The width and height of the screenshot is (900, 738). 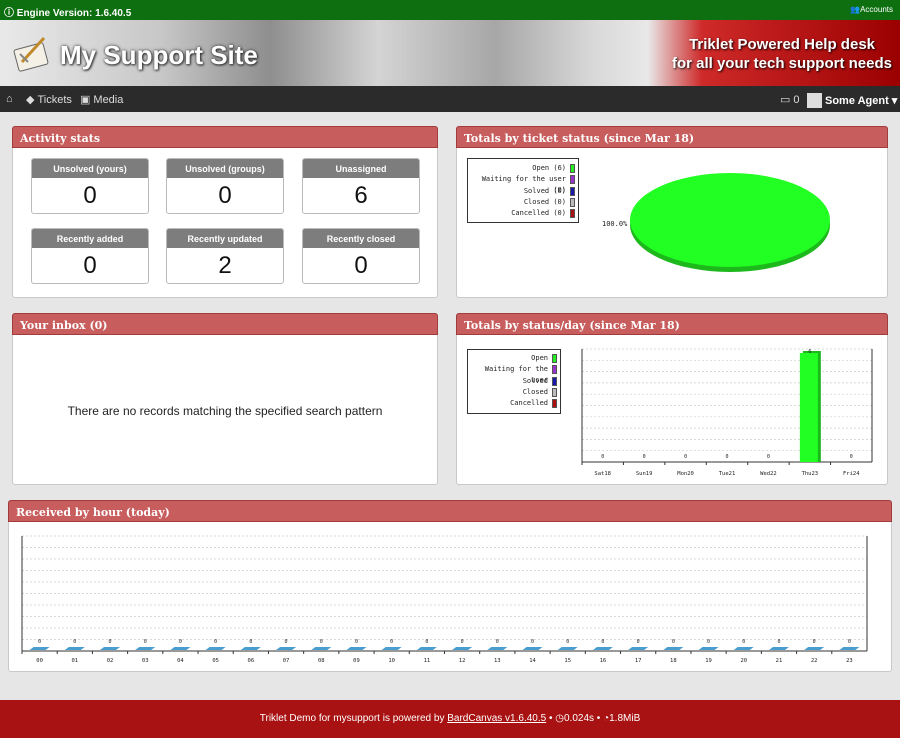 I want to click on x-tick-label: Thu23, so click(x=810, y=474).